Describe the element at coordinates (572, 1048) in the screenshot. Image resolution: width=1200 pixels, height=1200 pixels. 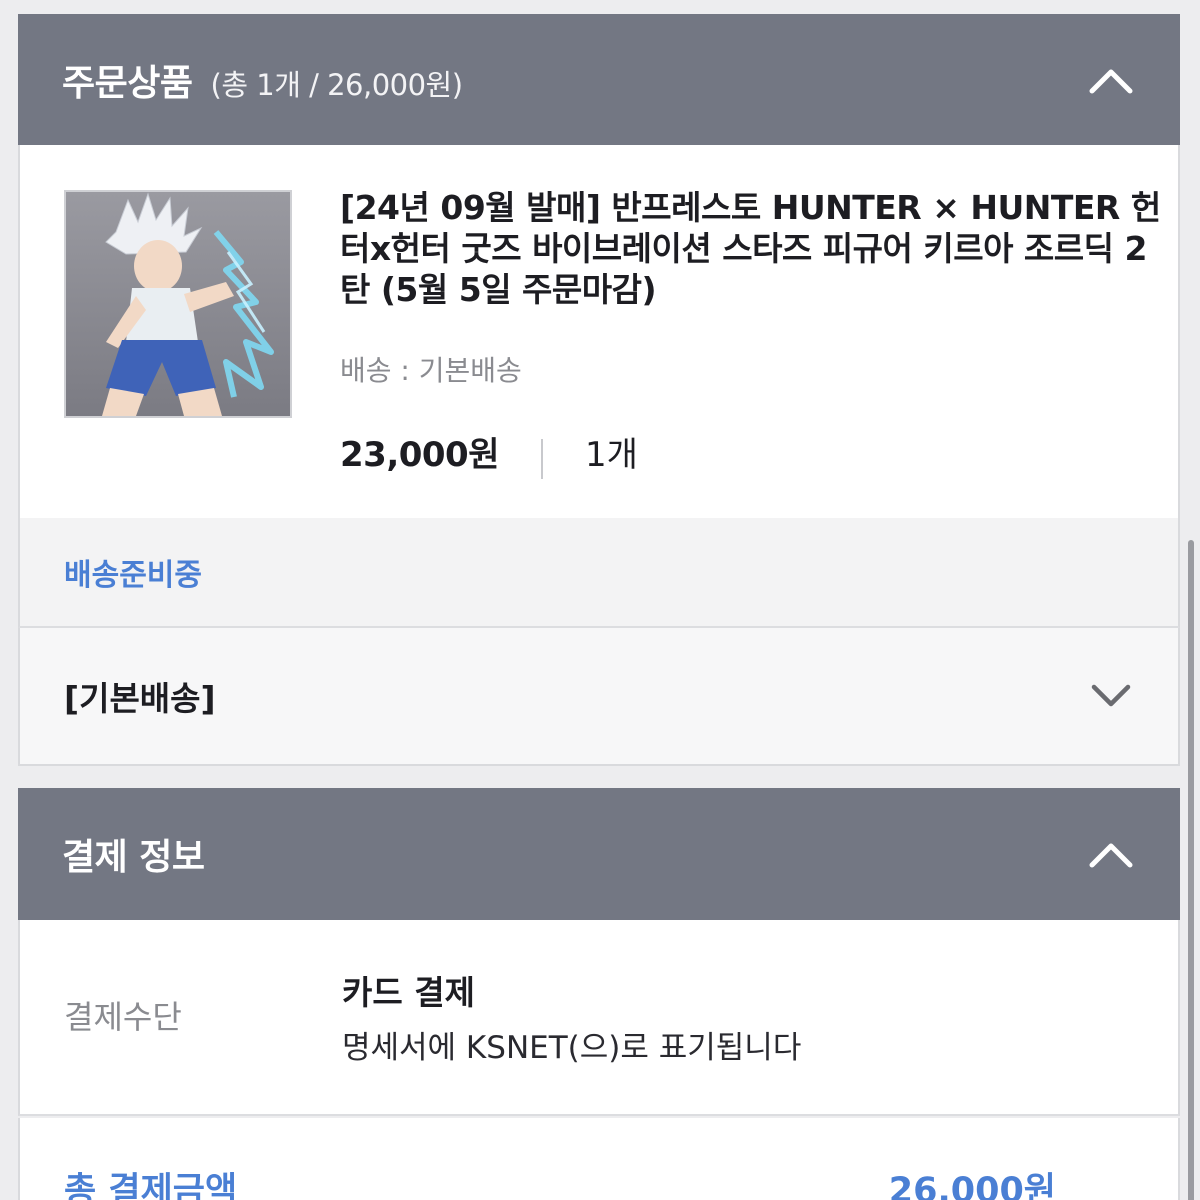
I see `payment-method-note: 명세서에 KSNET(으)로 표기됩니다` at that location.